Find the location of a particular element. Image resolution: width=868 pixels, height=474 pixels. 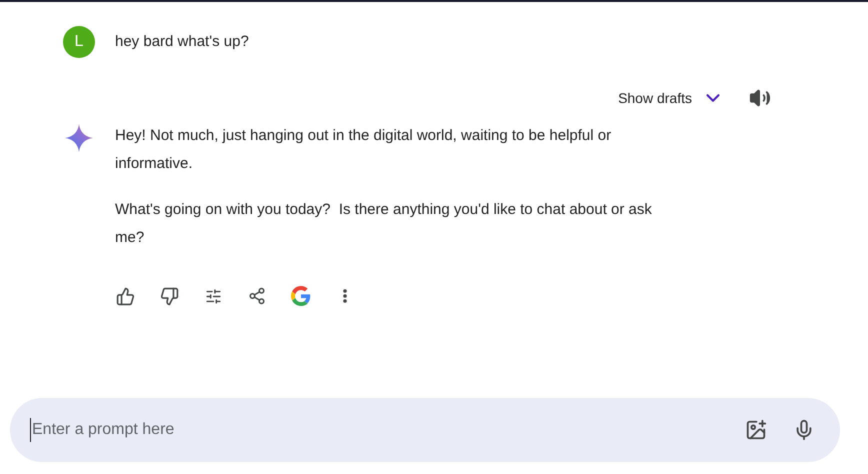

more-vertical-icon is located at coordinates (345, 296).